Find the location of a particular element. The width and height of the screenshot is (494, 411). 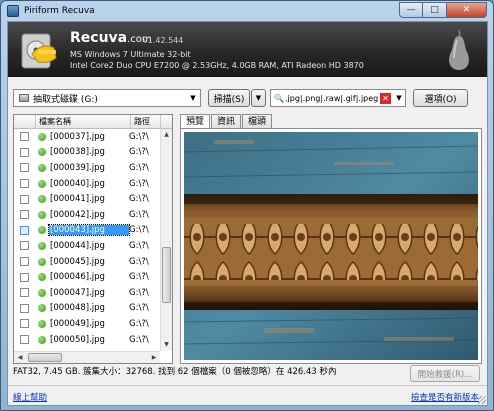

file-list-header: 檔案名稱 路徑 is located at coordinates (93, 122).